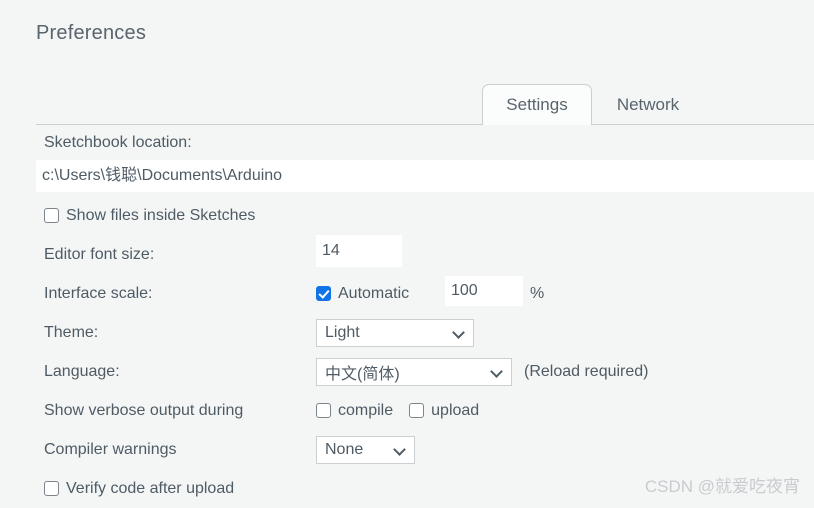 The width and height of the screenshot is (814, 508). Describe the element at coordinates (99, 254) in the screenshot. I see `editor-font-size-label: Editor font size:` at that location.